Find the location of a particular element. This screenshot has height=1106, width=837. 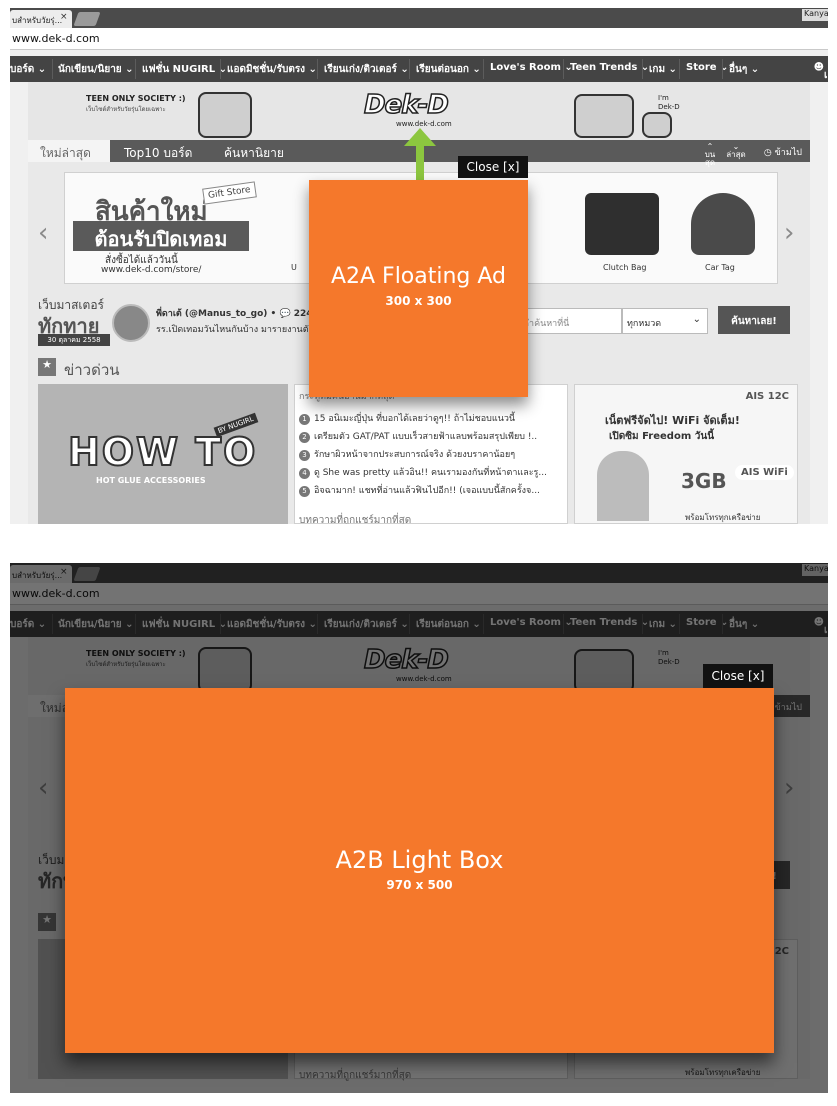

user-icon: ☻ เ is located at coordinates (821, 71).